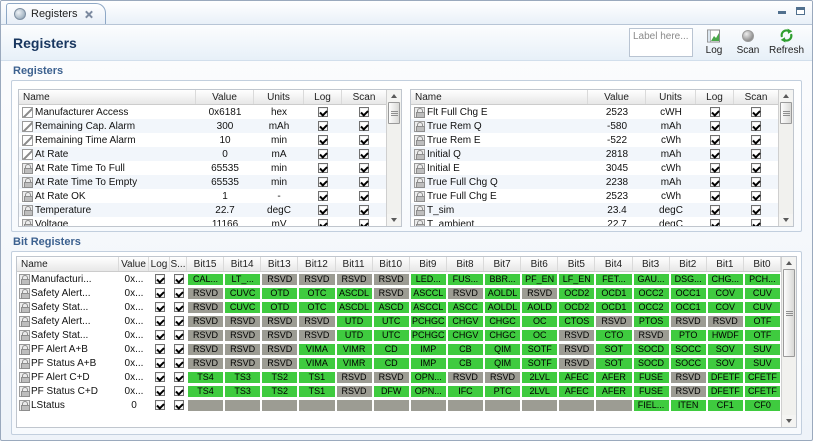 The height and width of the screenshot is (441, 813). I want to click on column-header-bit4: Bit4, so click(614, 264).